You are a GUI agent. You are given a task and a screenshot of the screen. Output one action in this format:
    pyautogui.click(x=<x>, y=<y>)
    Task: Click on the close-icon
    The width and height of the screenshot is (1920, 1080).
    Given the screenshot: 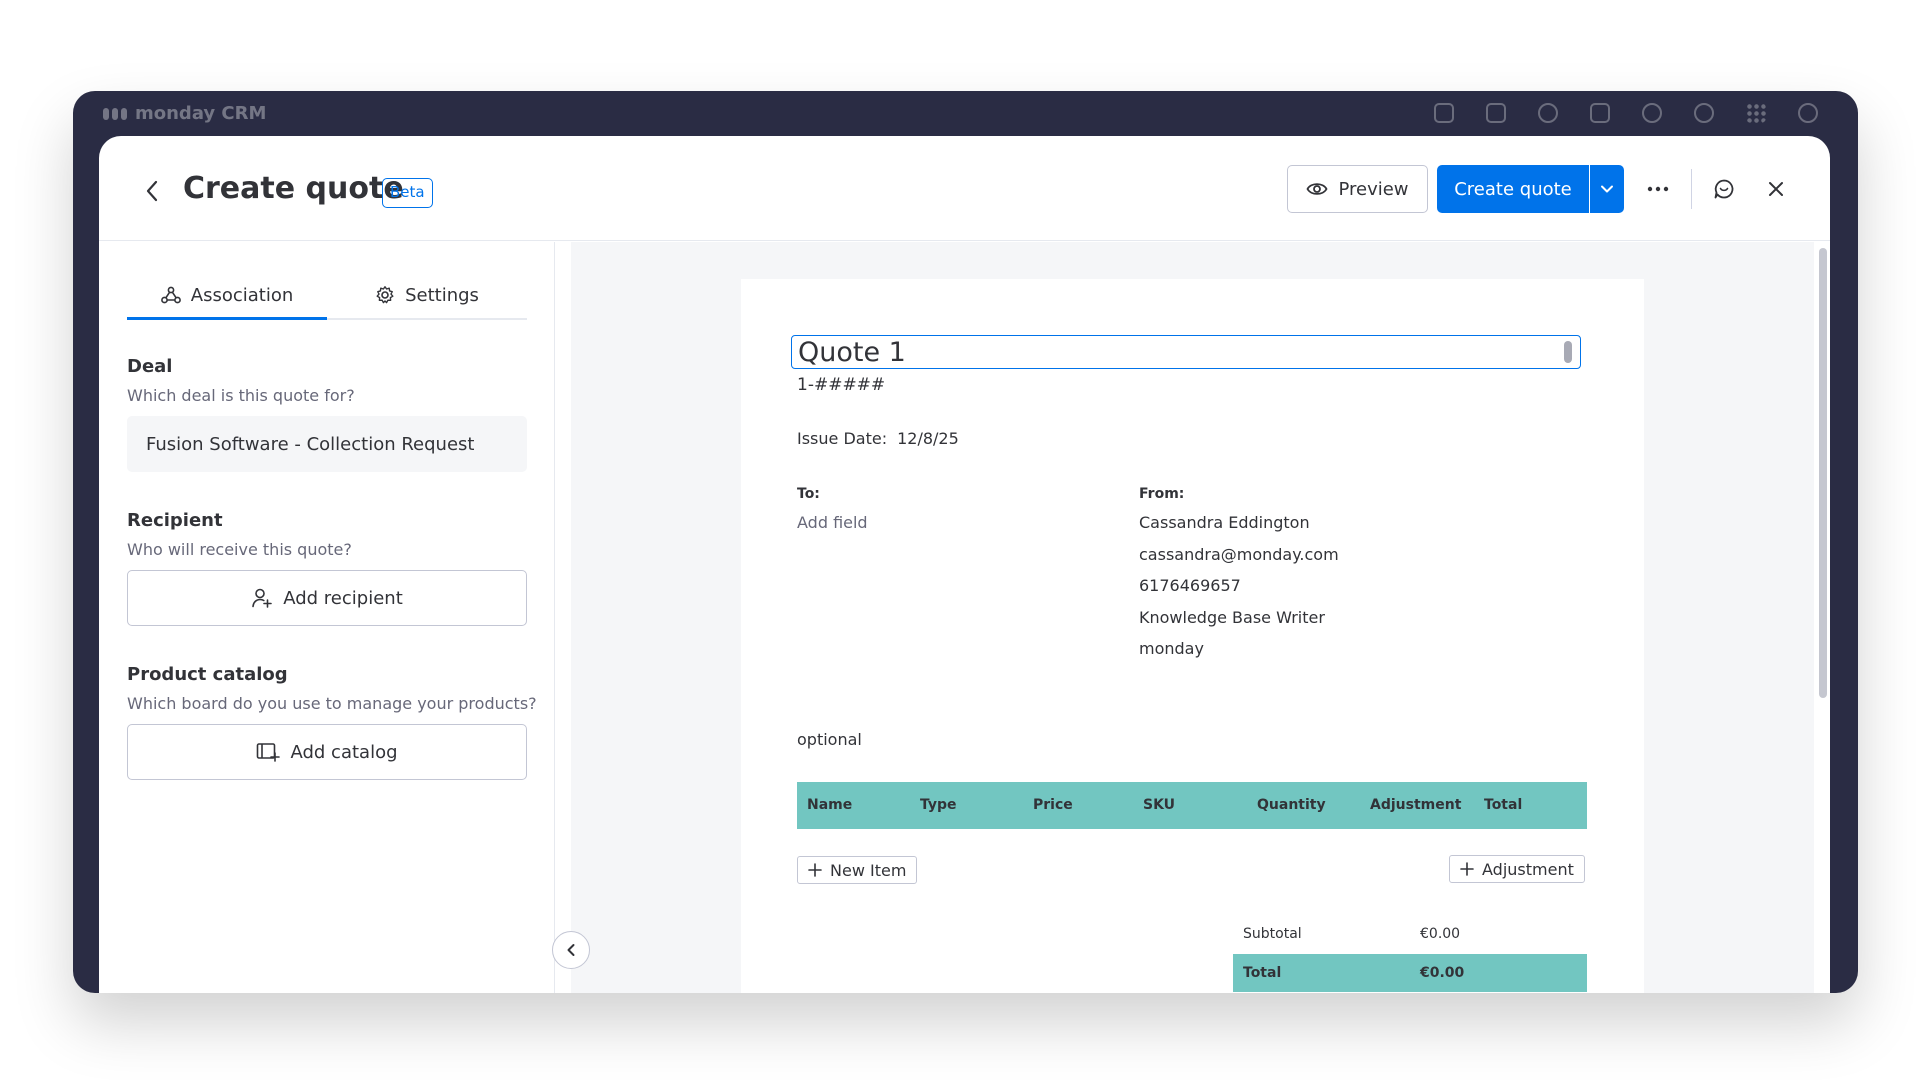 What is the action you would take?
    pyautogui.click(x=1776, y=189)
    